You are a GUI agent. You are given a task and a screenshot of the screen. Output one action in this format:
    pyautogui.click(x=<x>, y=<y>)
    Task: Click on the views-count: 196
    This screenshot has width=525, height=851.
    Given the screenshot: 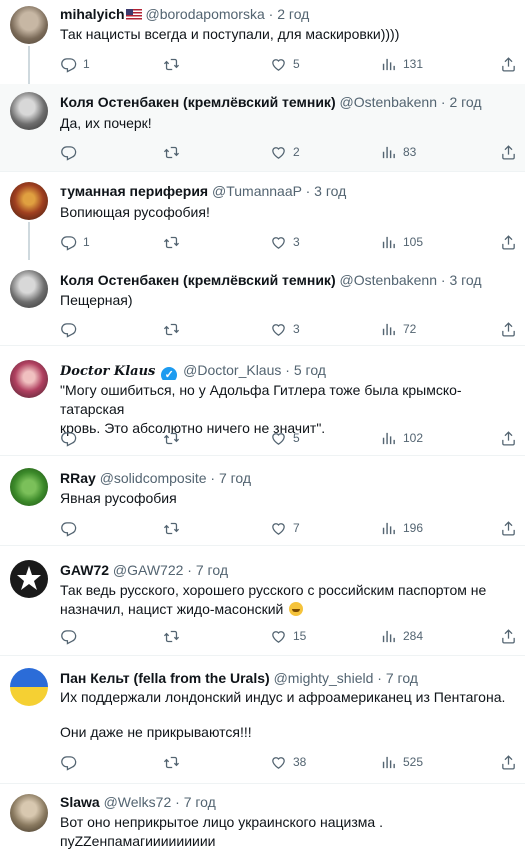 What is the action you would take?
    pyautogui.click(x=413, y=528)
    